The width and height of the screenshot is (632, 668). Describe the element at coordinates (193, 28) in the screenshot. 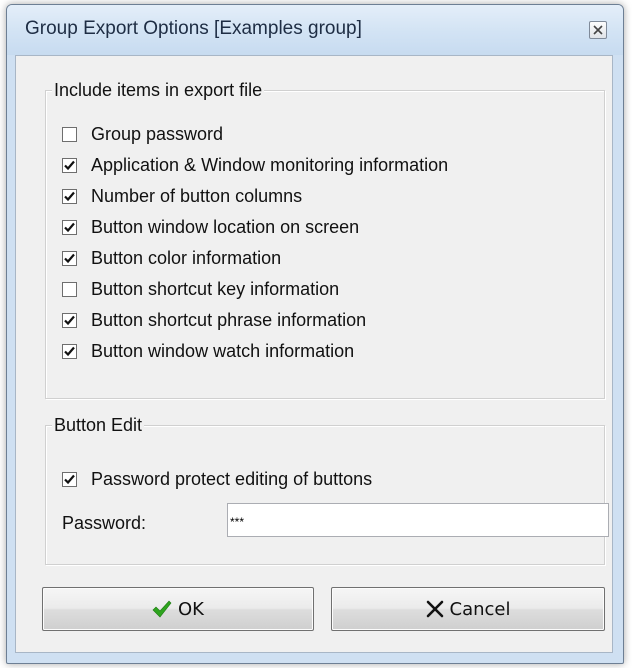

I see `window-title: Group Export Options [Examples group]` at that location.